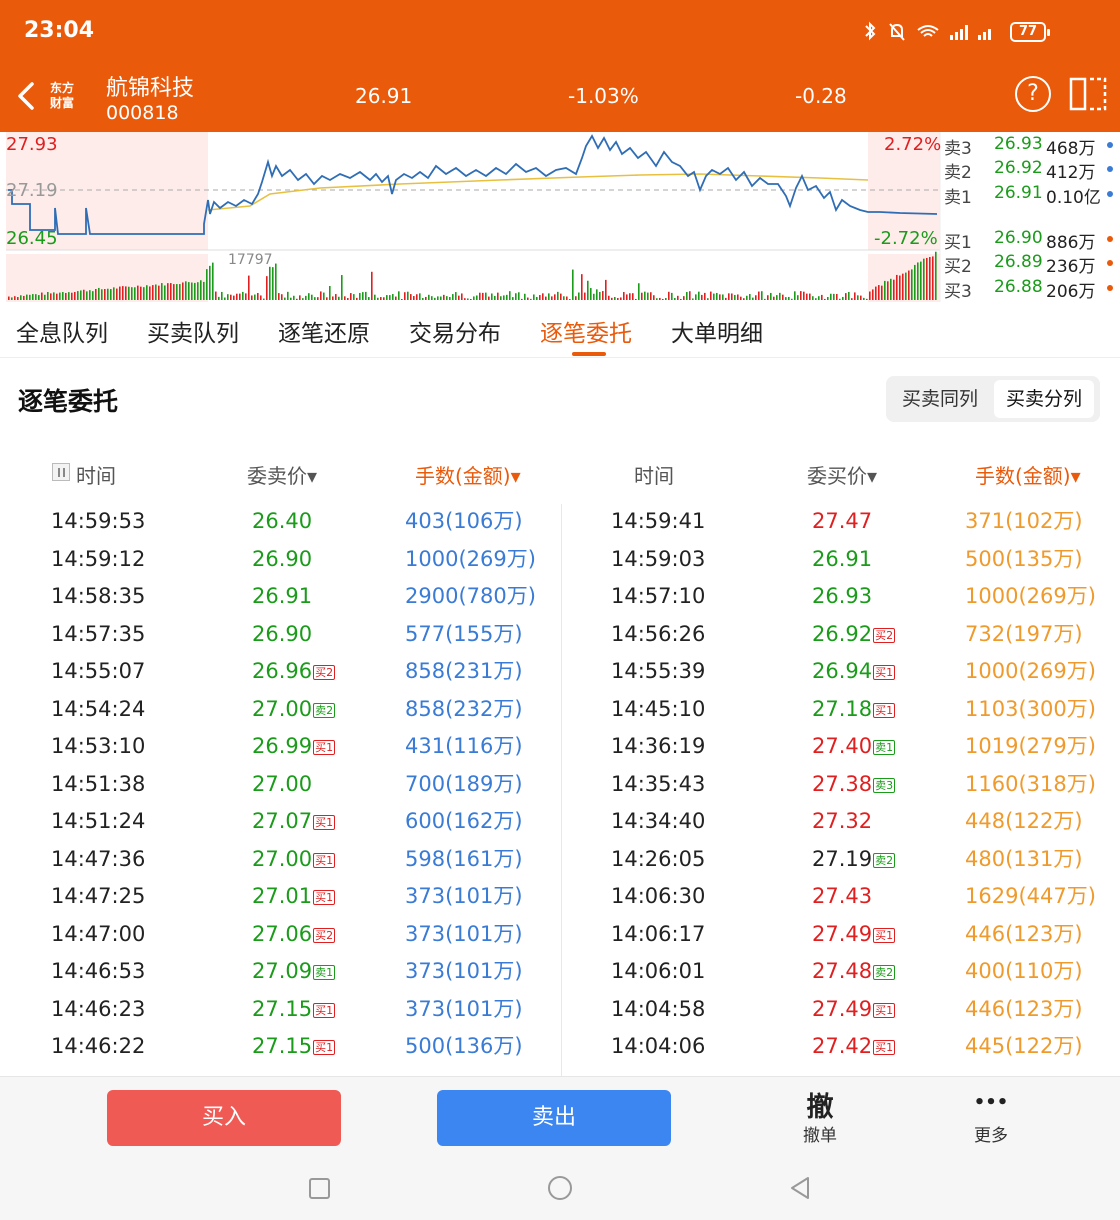  I want to click on sell-qty-header: 手数(金额)▾, so click(468, 474).